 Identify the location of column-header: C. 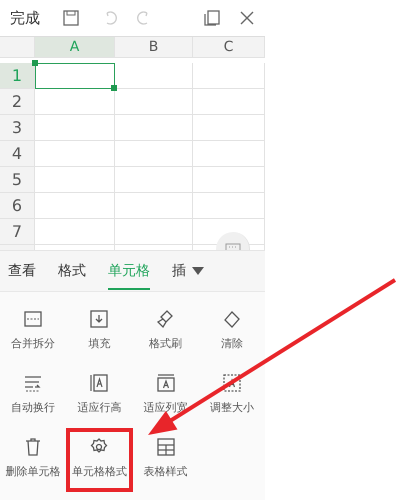
(229, 47).